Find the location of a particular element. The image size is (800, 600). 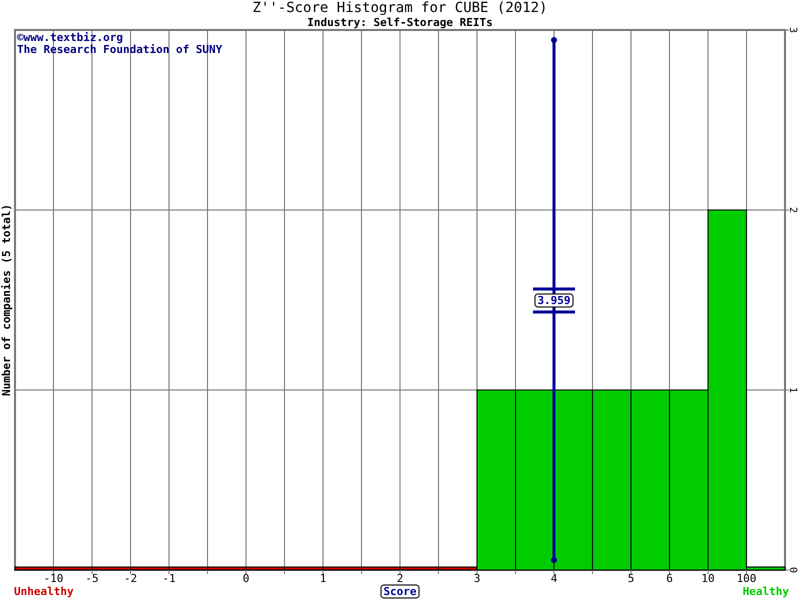

annotation: 3.959 is located at coordinates (554, 300).